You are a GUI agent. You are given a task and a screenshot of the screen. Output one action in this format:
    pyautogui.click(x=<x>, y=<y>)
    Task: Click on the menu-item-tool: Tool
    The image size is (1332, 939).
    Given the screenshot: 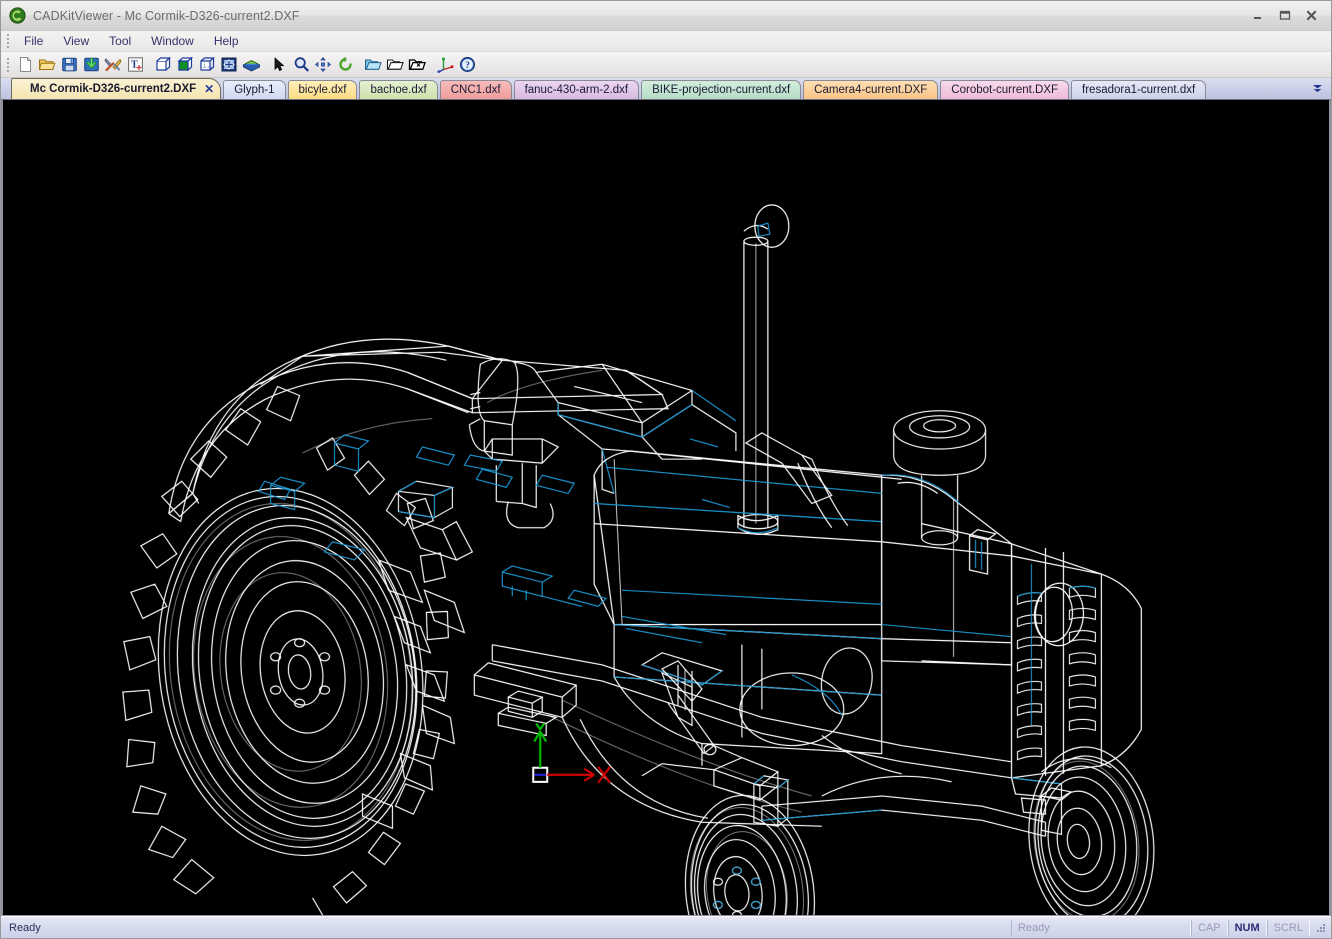 What is the action you would take?
    pyautogui.click(x=120, y=41)
    